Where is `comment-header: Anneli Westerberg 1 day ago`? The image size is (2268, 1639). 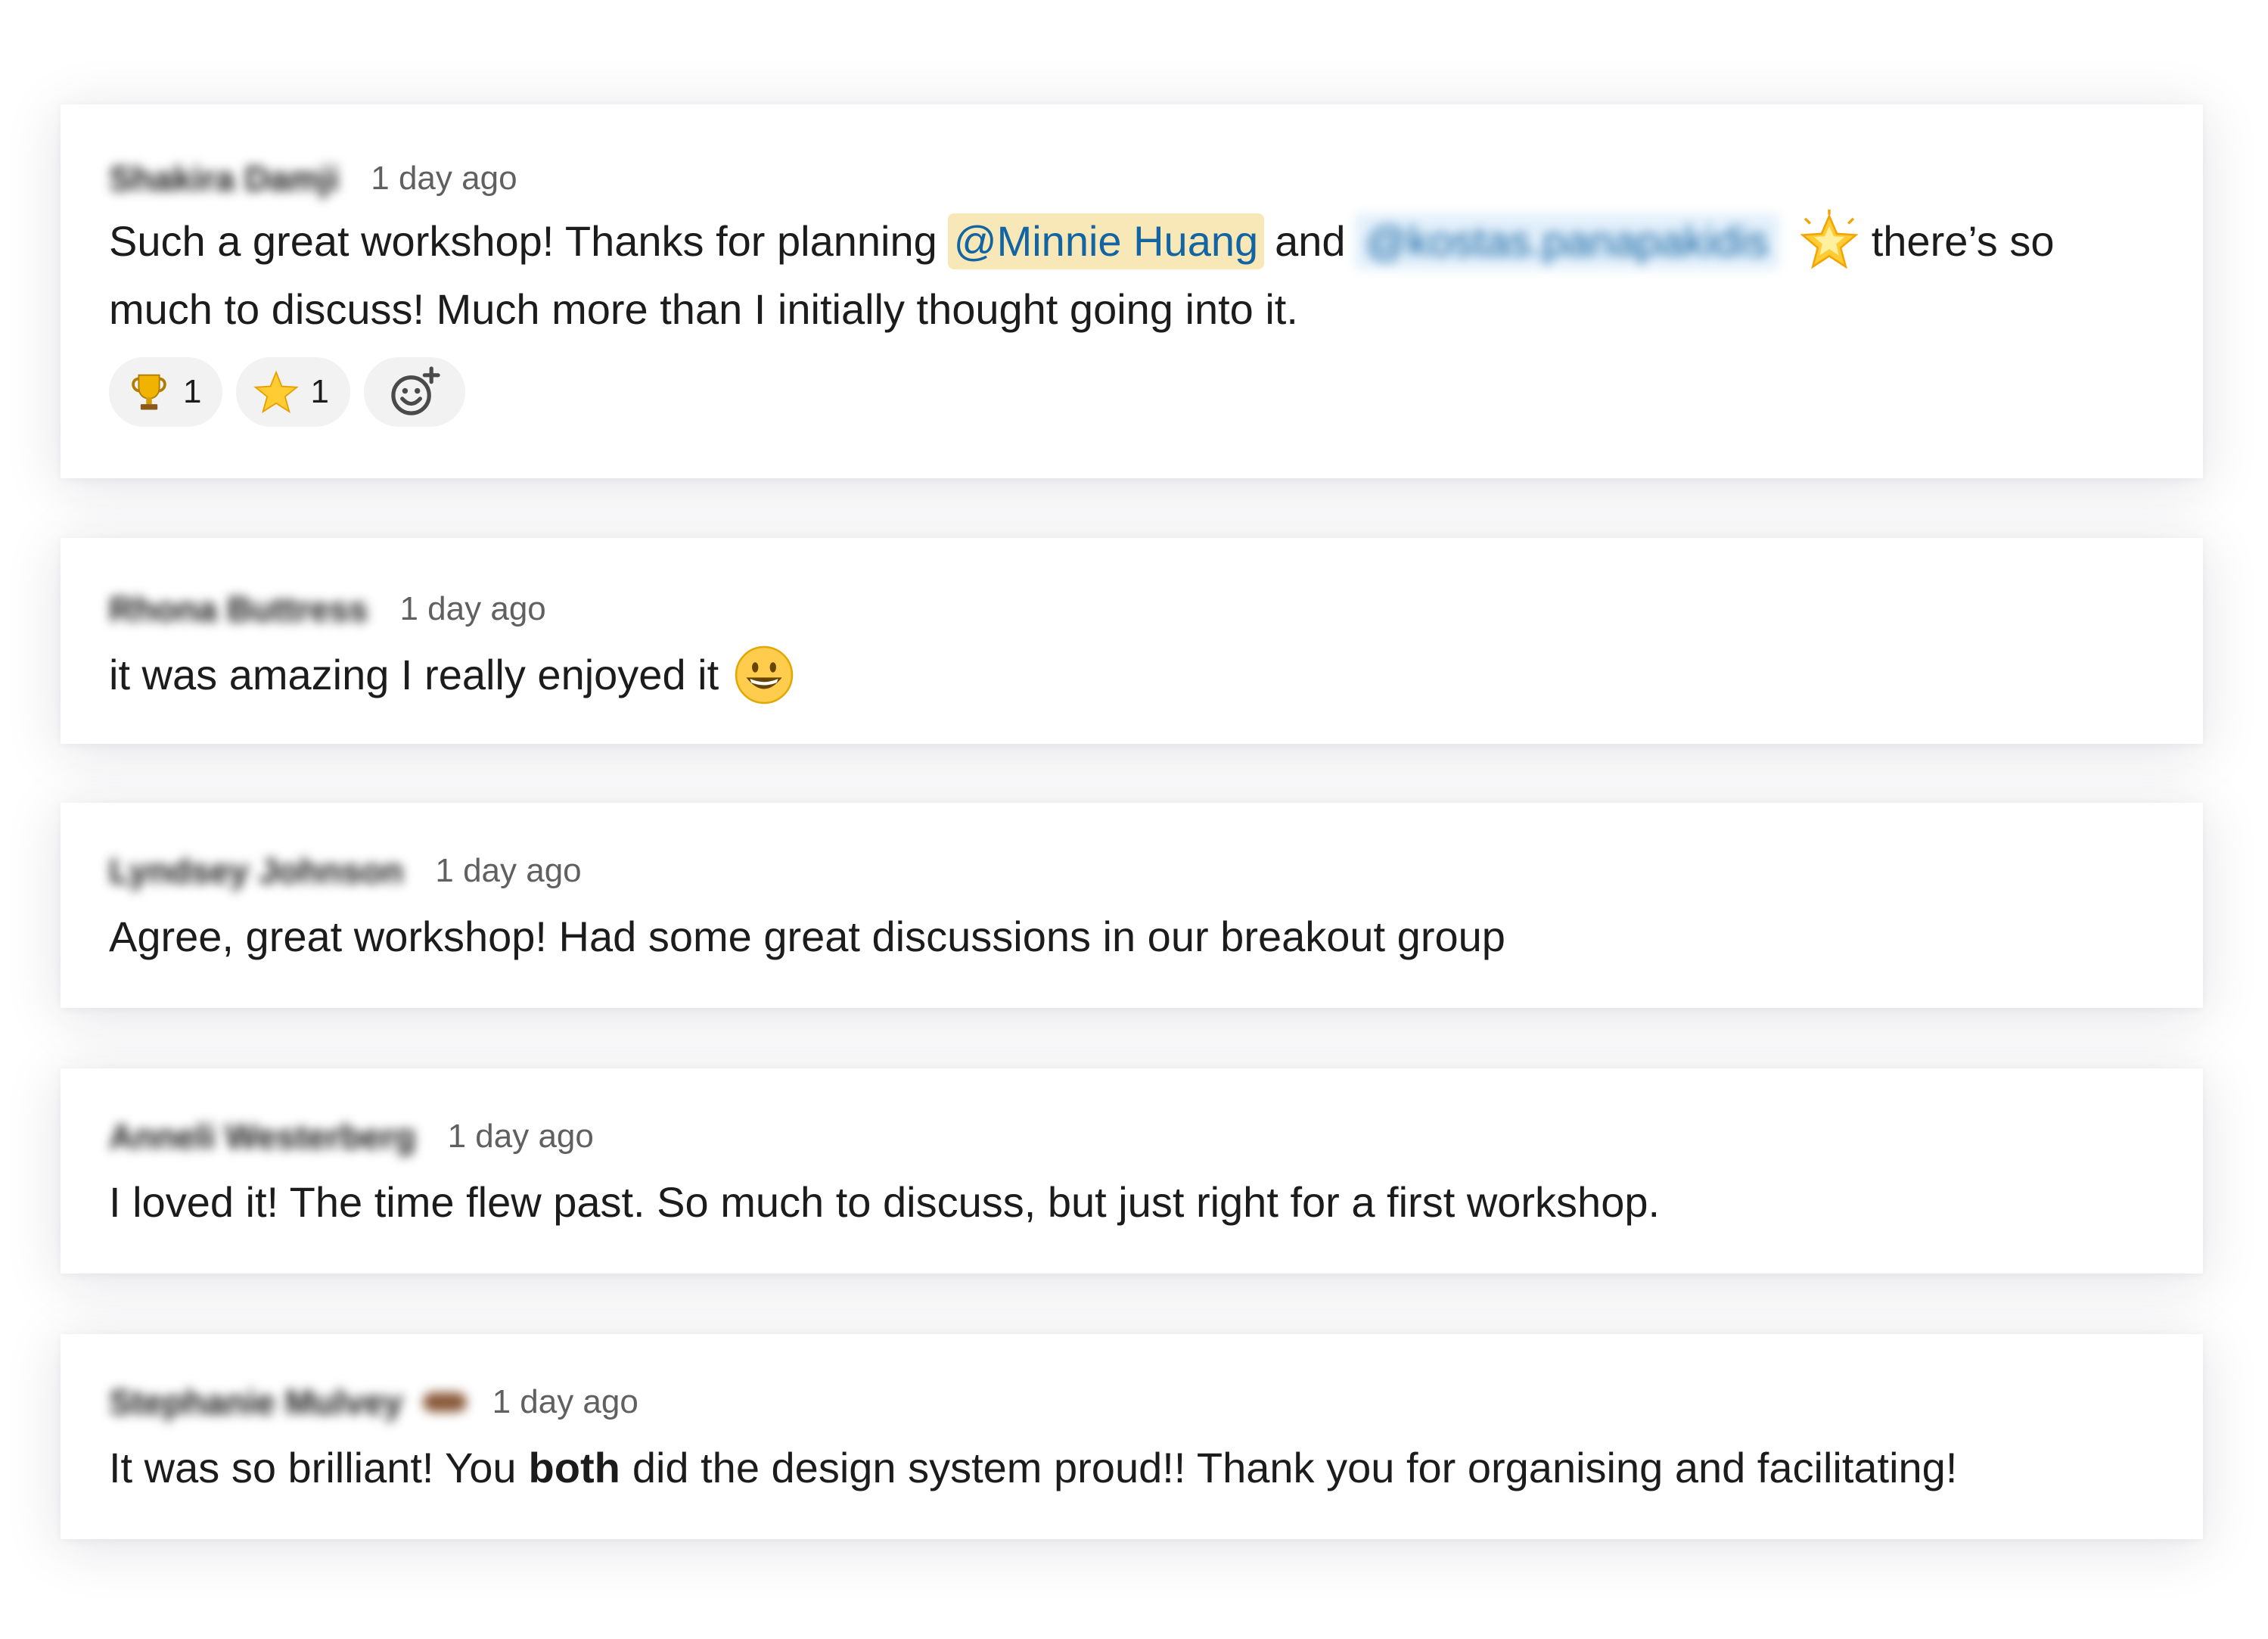
comment-header: Anneli Westerberg 1 day ago is located at coordinates (1132, 1136).